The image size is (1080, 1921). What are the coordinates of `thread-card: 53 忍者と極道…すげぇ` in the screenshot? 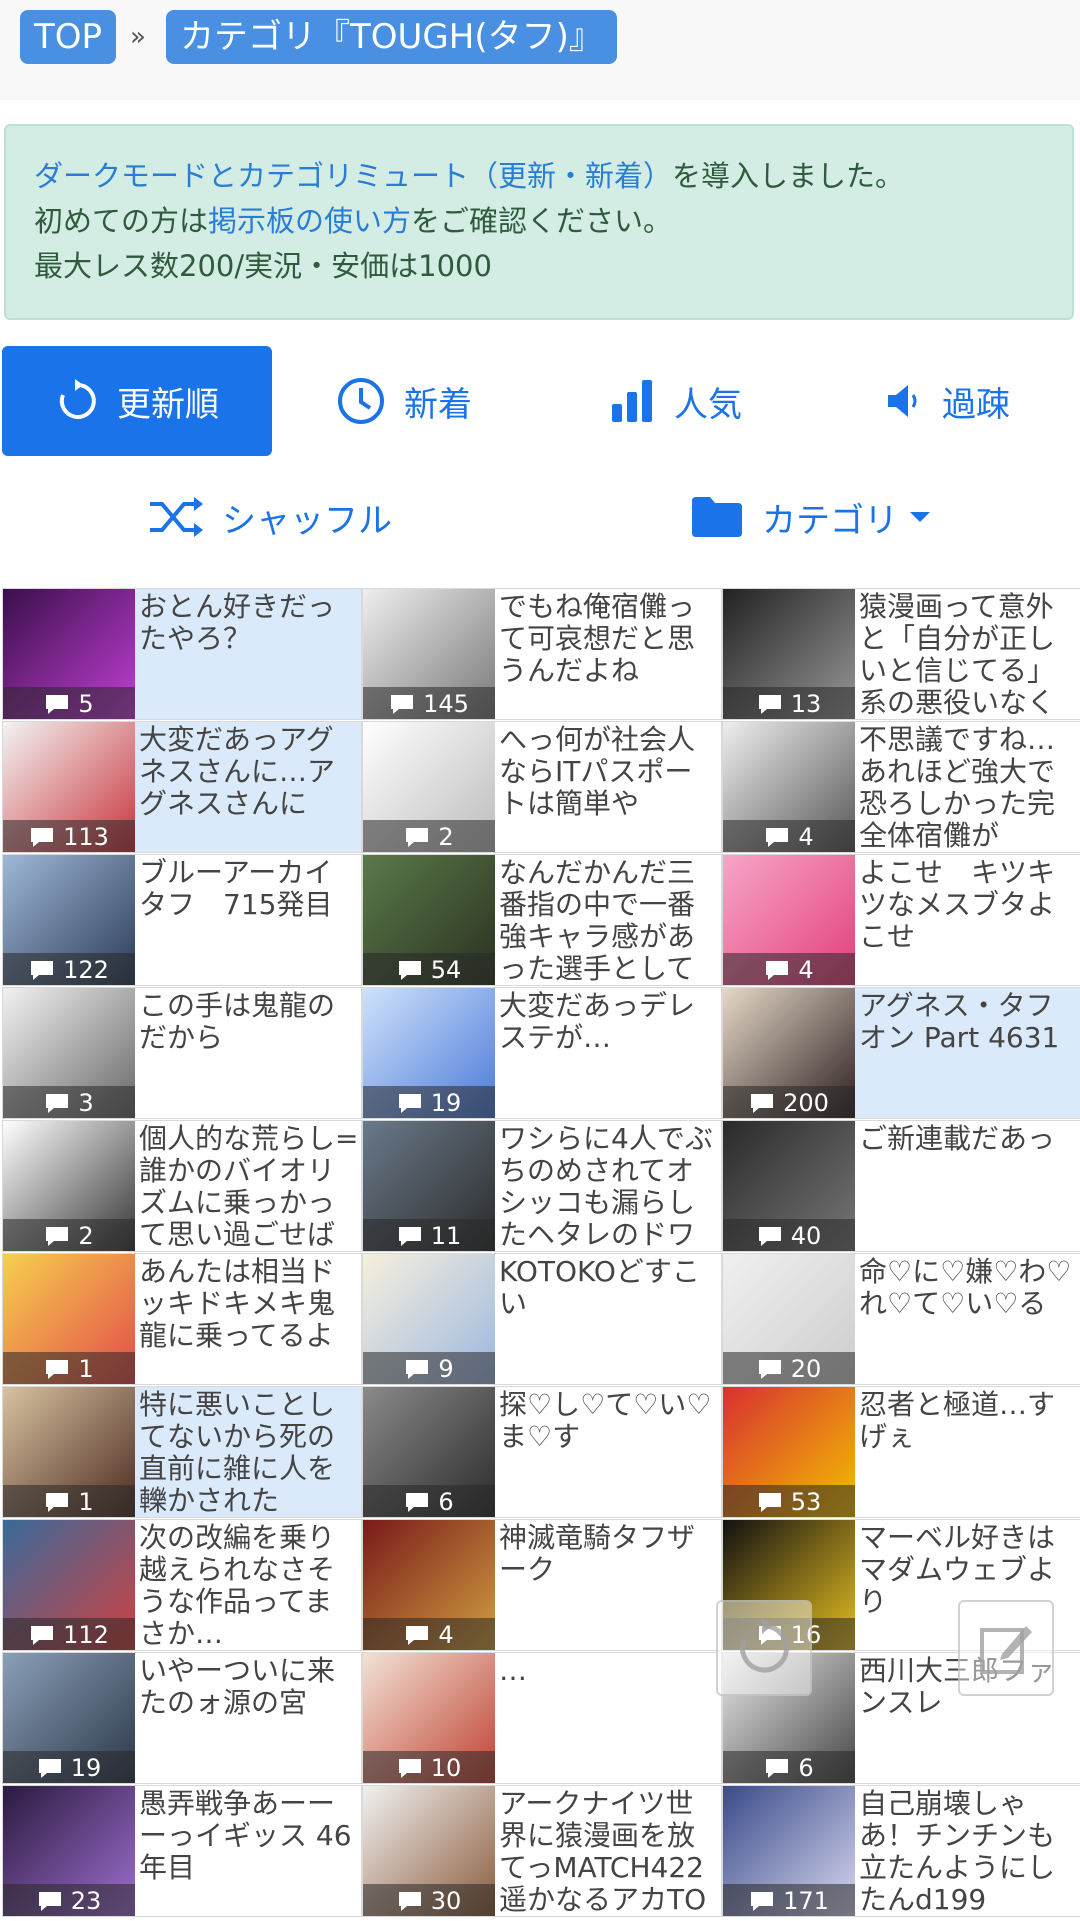 It's located at (901, 1452).